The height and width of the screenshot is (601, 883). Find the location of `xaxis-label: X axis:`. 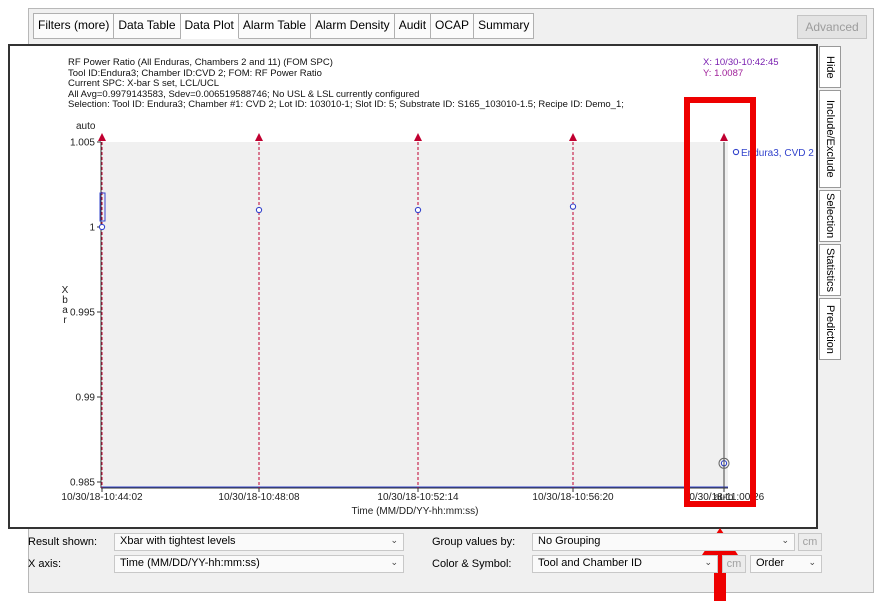

xaxis-label: X axis: is located at coordinates (45, 564).